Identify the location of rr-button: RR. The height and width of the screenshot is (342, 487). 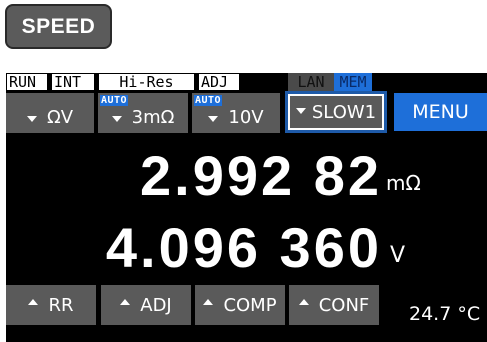
(51, 305).